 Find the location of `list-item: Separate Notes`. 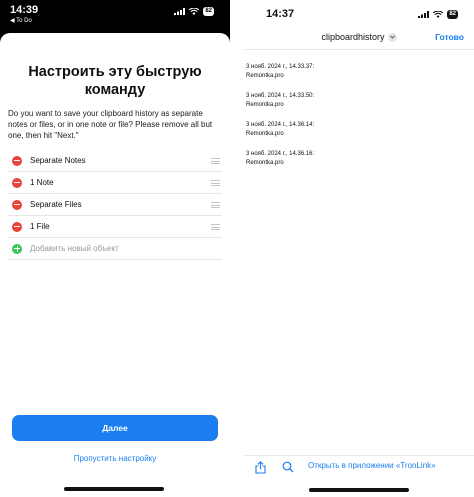

list-item: Separate Notes is located at coordinates (115, 161).